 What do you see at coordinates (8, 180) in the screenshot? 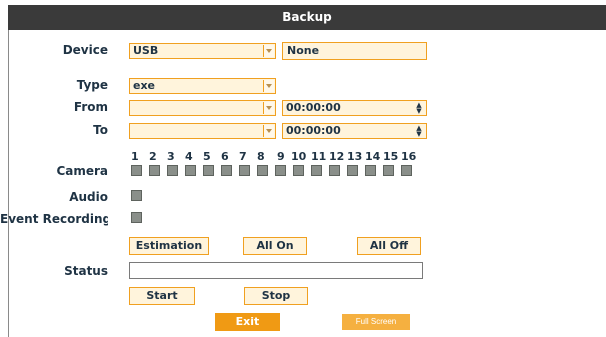
I see `left-border` at bounding box center [8, 180].